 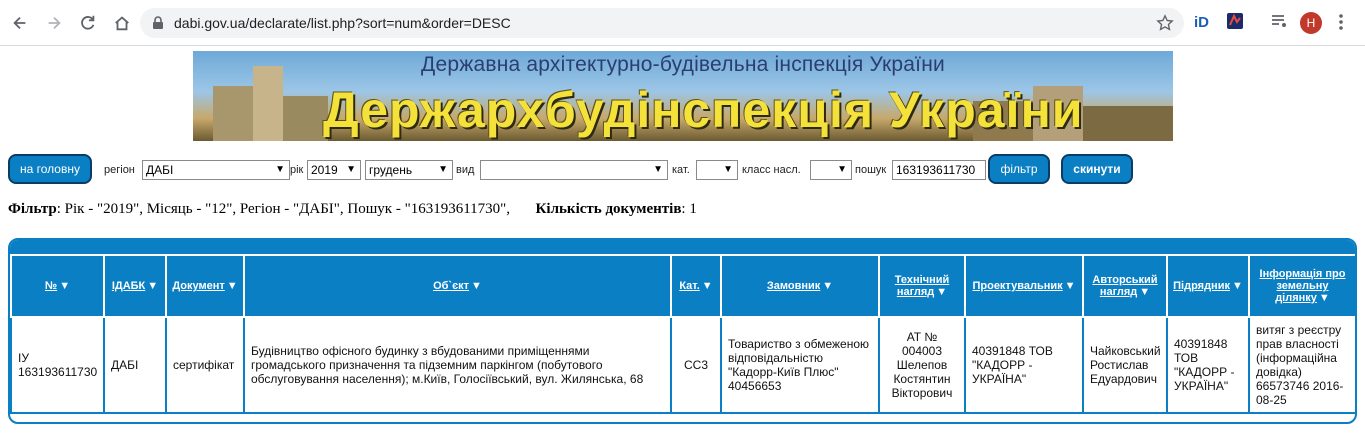 What do you see at coordinates (831, 170) in the screenshot?
I see `class-select: ▼` at bounding box center [831, 170].